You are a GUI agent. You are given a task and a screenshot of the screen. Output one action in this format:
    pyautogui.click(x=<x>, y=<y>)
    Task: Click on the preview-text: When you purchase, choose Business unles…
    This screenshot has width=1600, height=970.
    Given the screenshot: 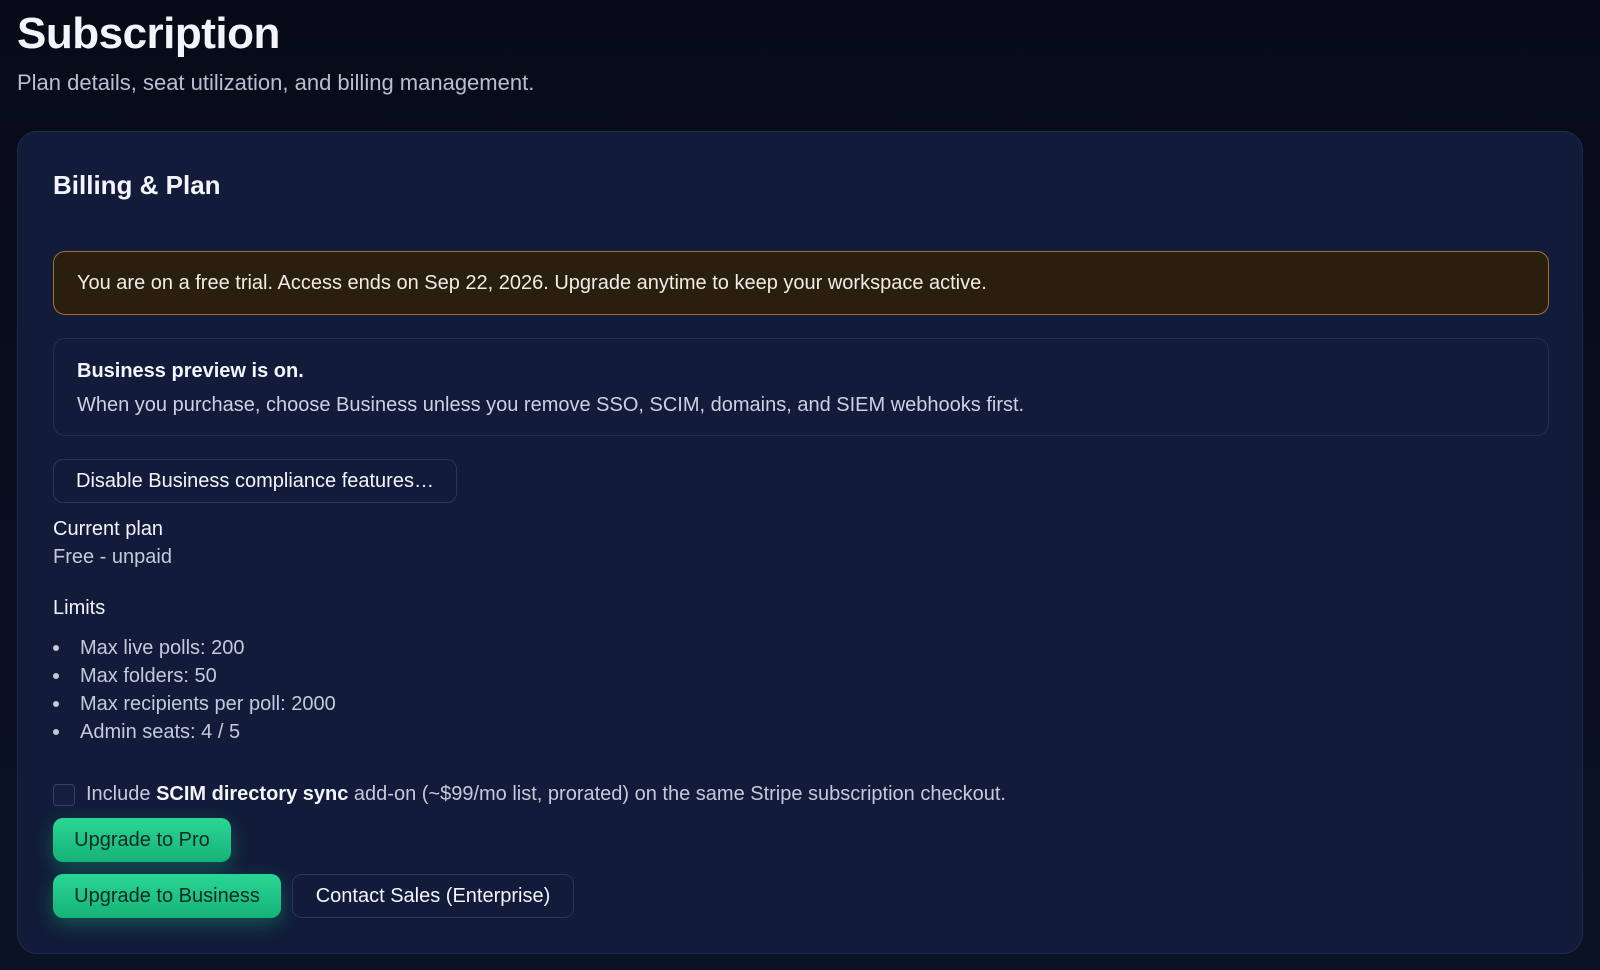 What is the action you would take?
    pyautogui.click(x=551, y=405)
    